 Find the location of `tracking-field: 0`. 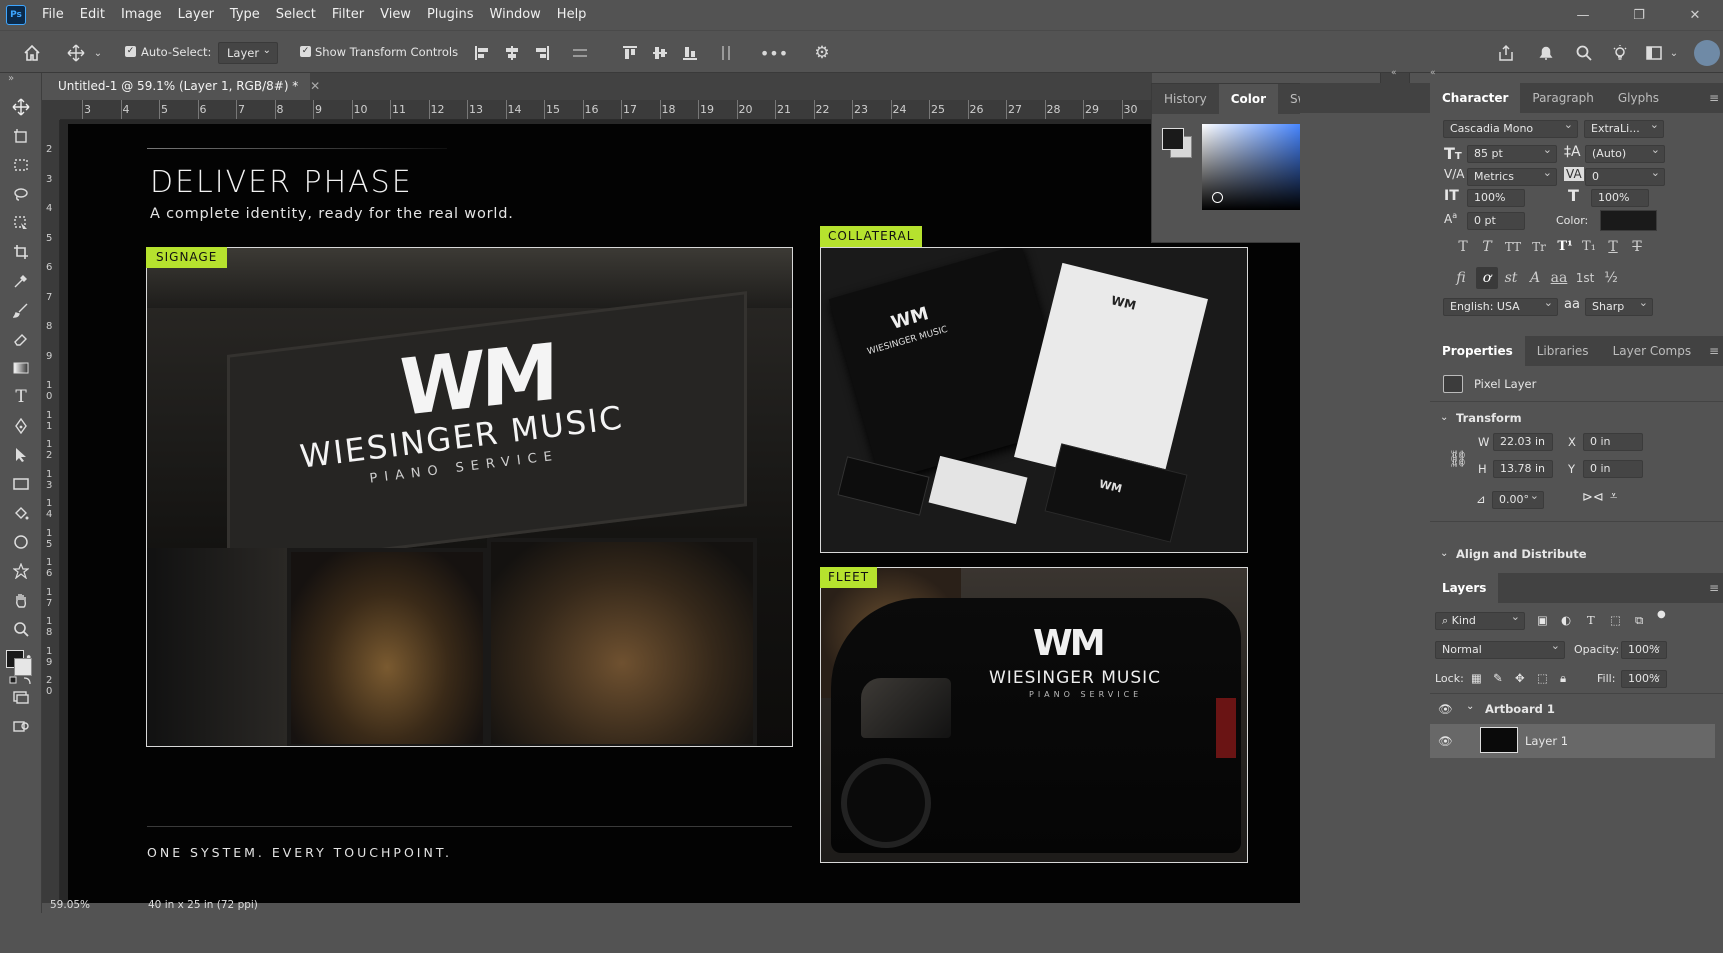

tracking-field: 0 is located at coordinates (1625, 177).